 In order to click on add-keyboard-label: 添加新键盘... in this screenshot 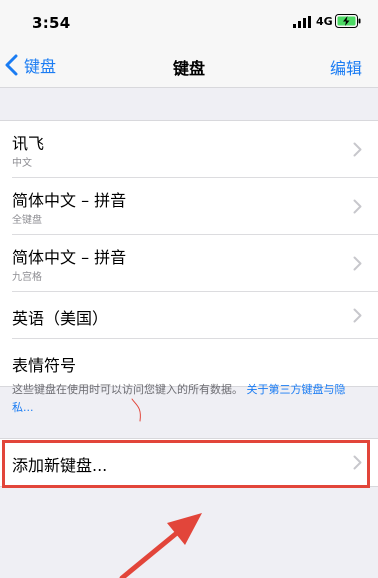, I will do `click(60, 465)`.